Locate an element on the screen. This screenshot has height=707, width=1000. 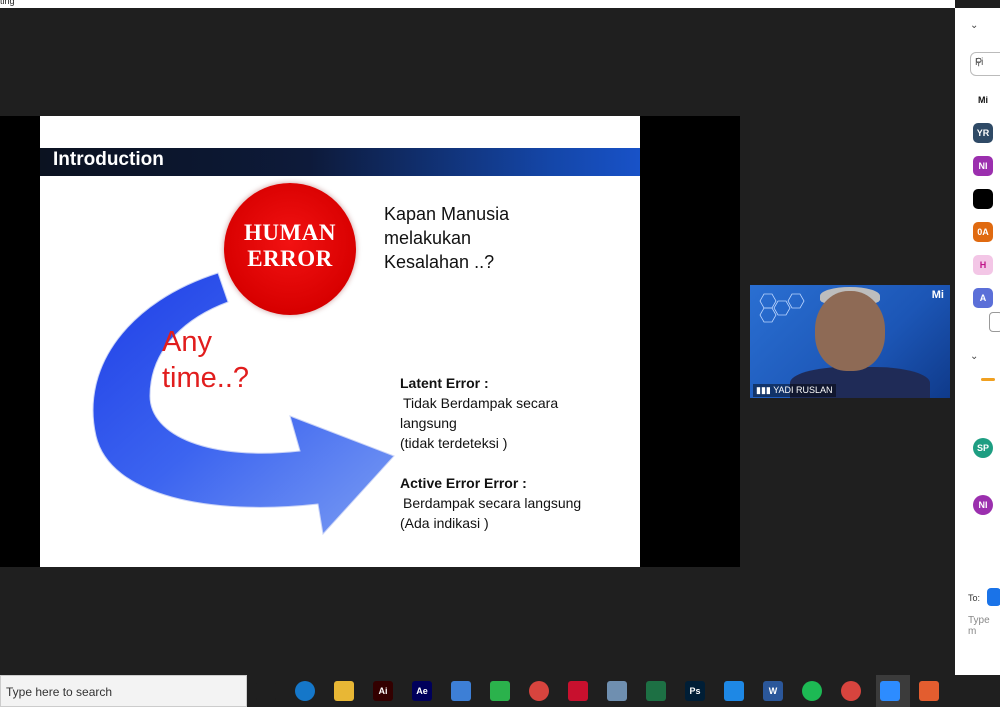
signal-icon: ▮▮▮ is located at coordinates (765, 390).